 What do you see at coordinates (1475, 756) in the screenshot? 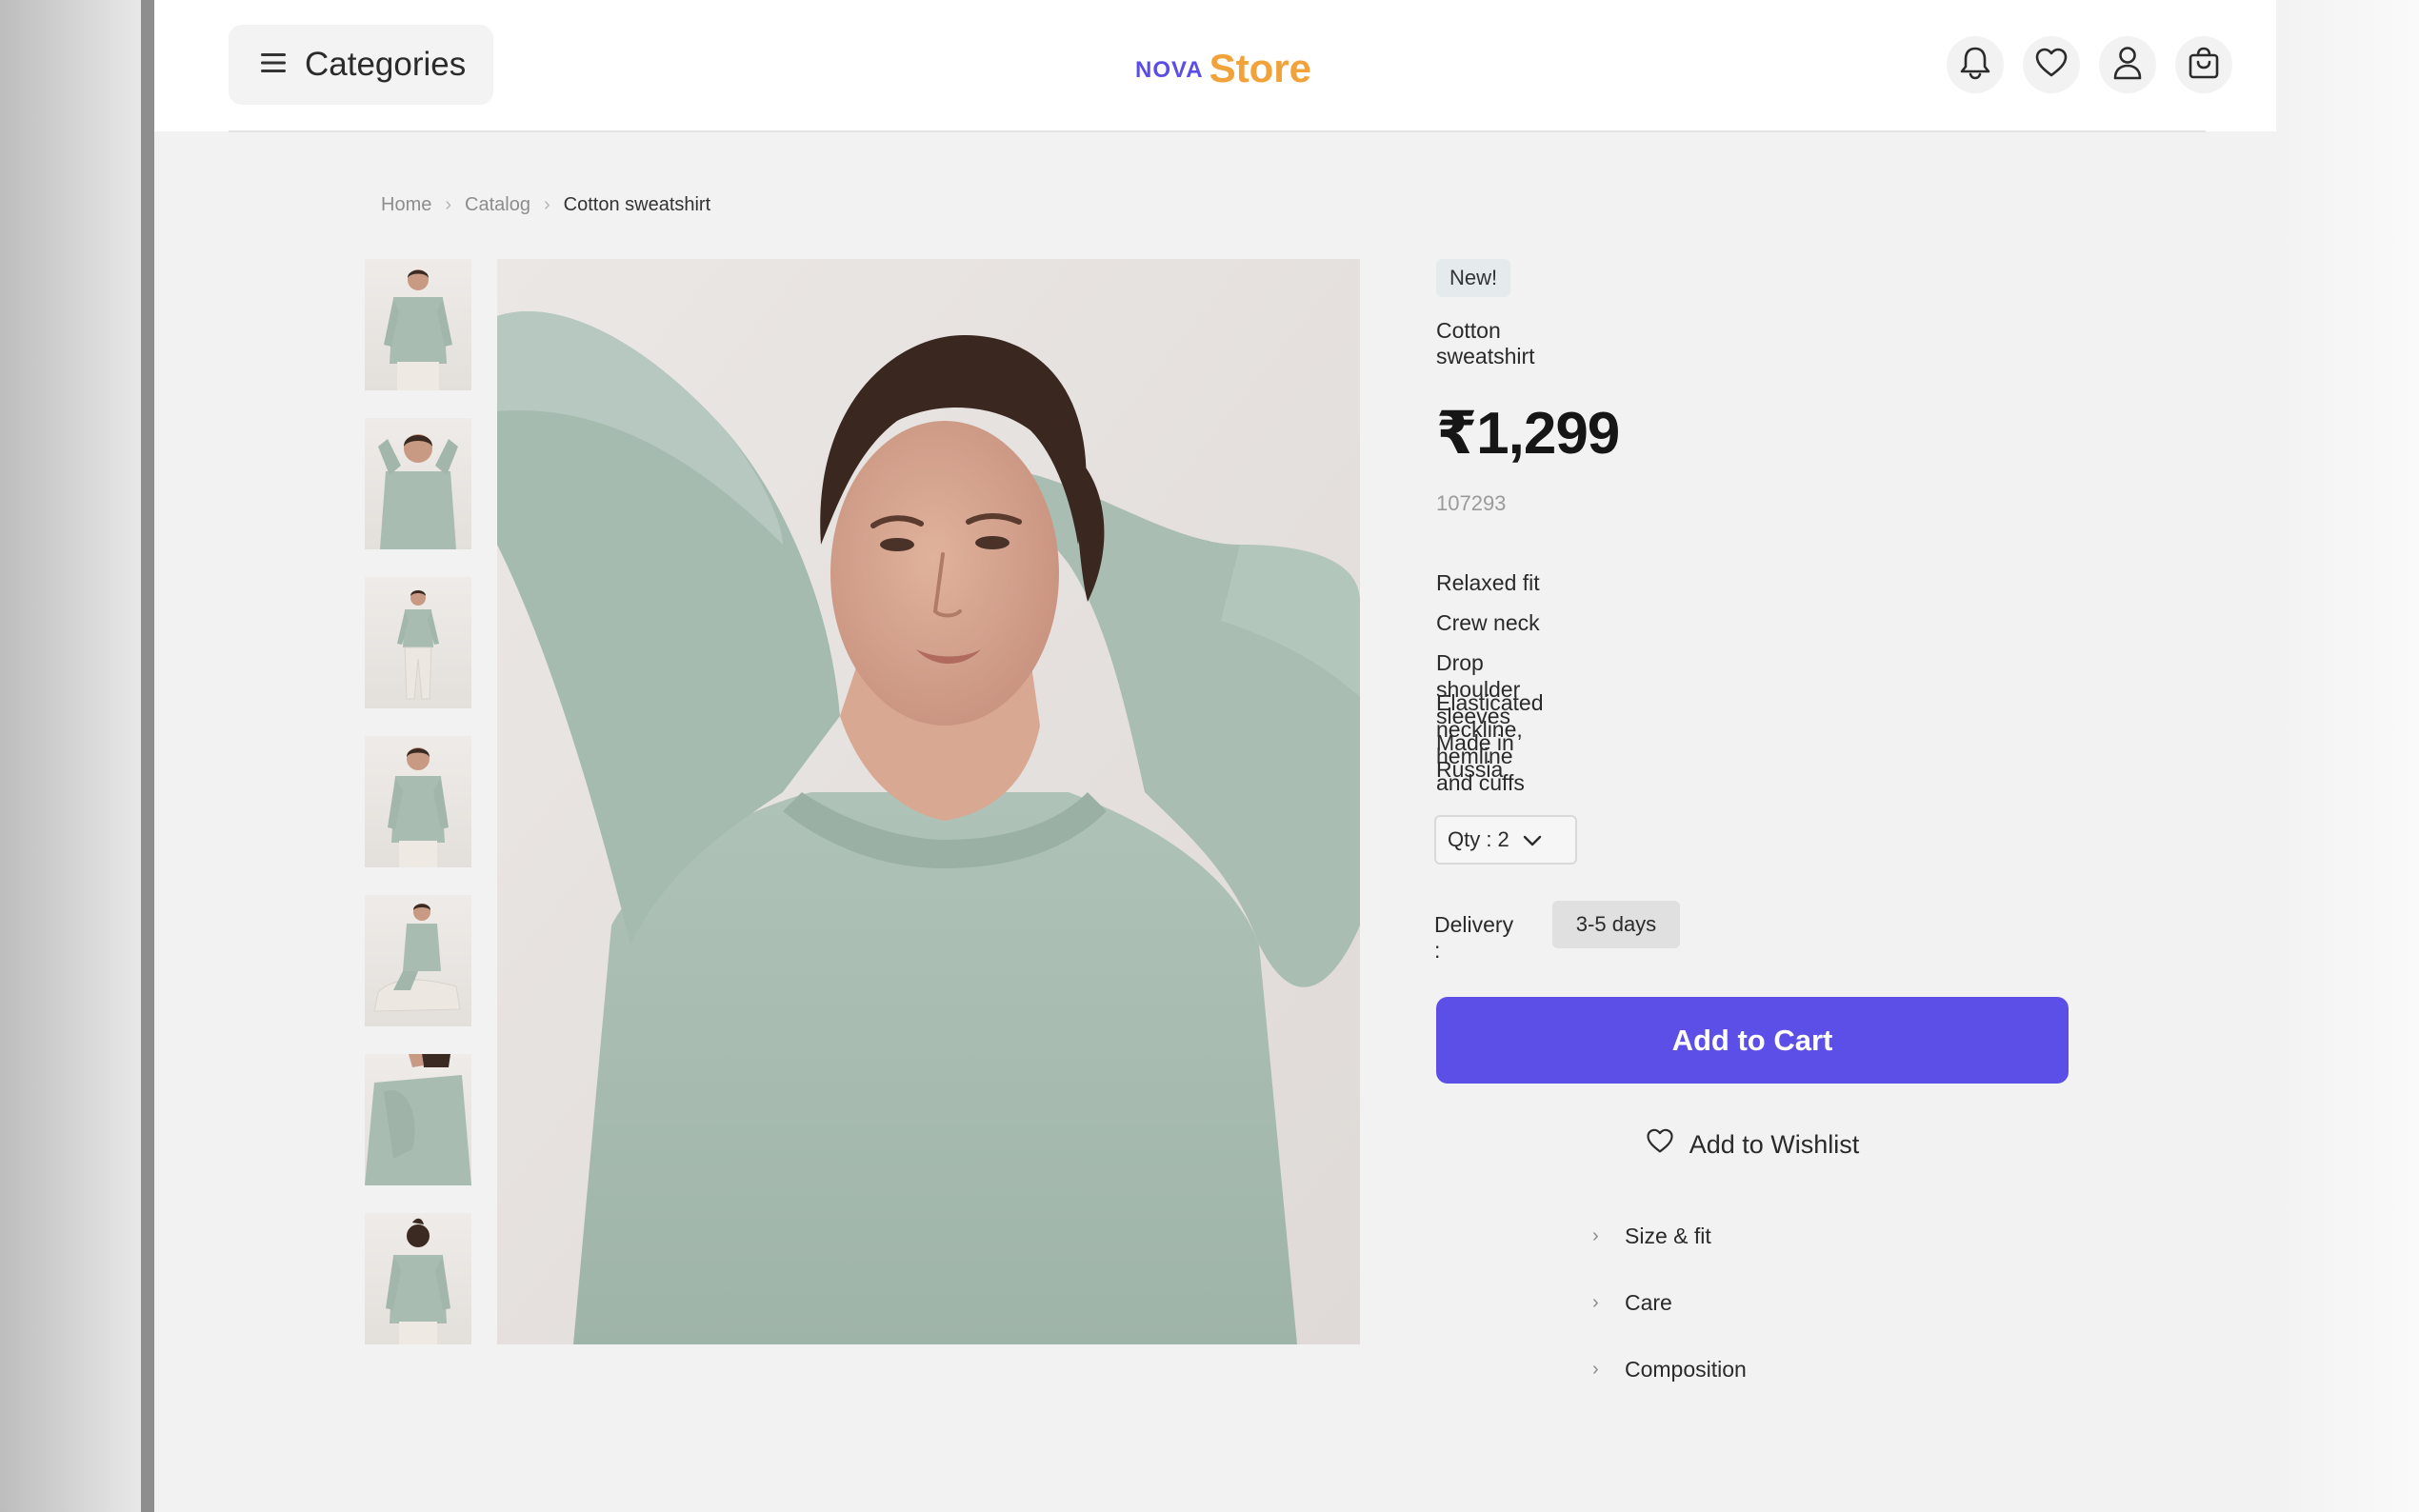
I see `feature-item: Made in Russia` at bounding box center [1475, 756].